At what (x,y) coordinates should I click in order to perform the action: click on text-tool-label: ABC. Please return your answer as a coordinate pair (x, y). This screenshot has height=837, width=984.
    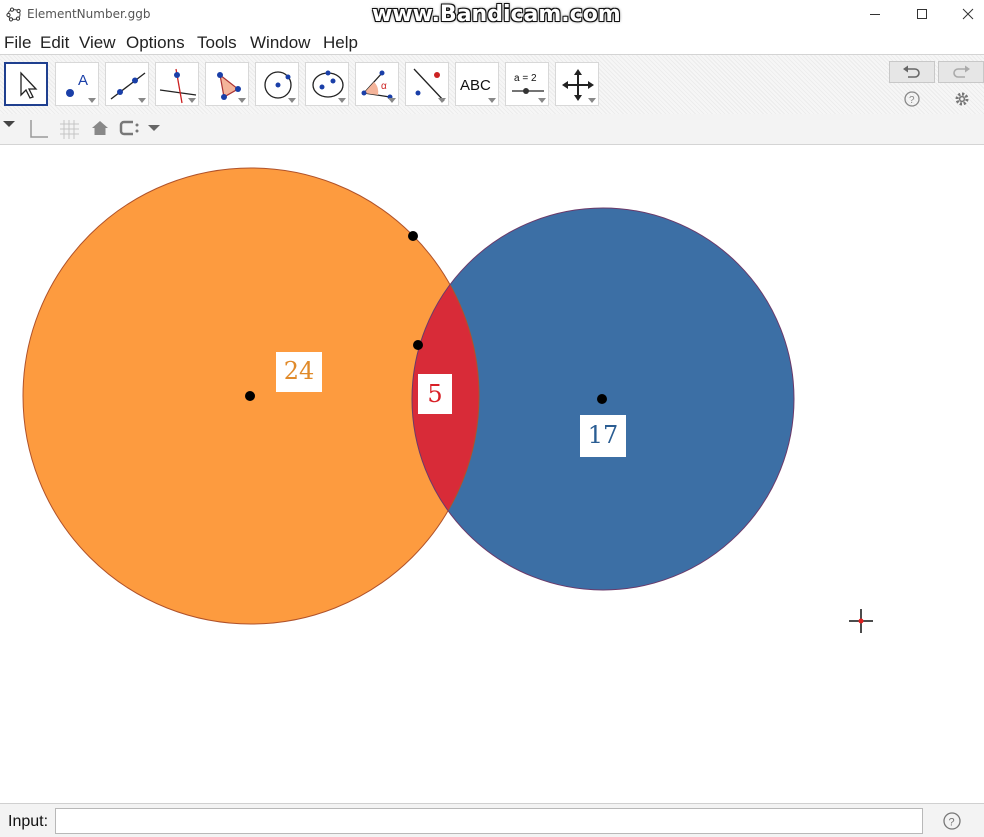
    Looking at the image, I should click on (475, 85).